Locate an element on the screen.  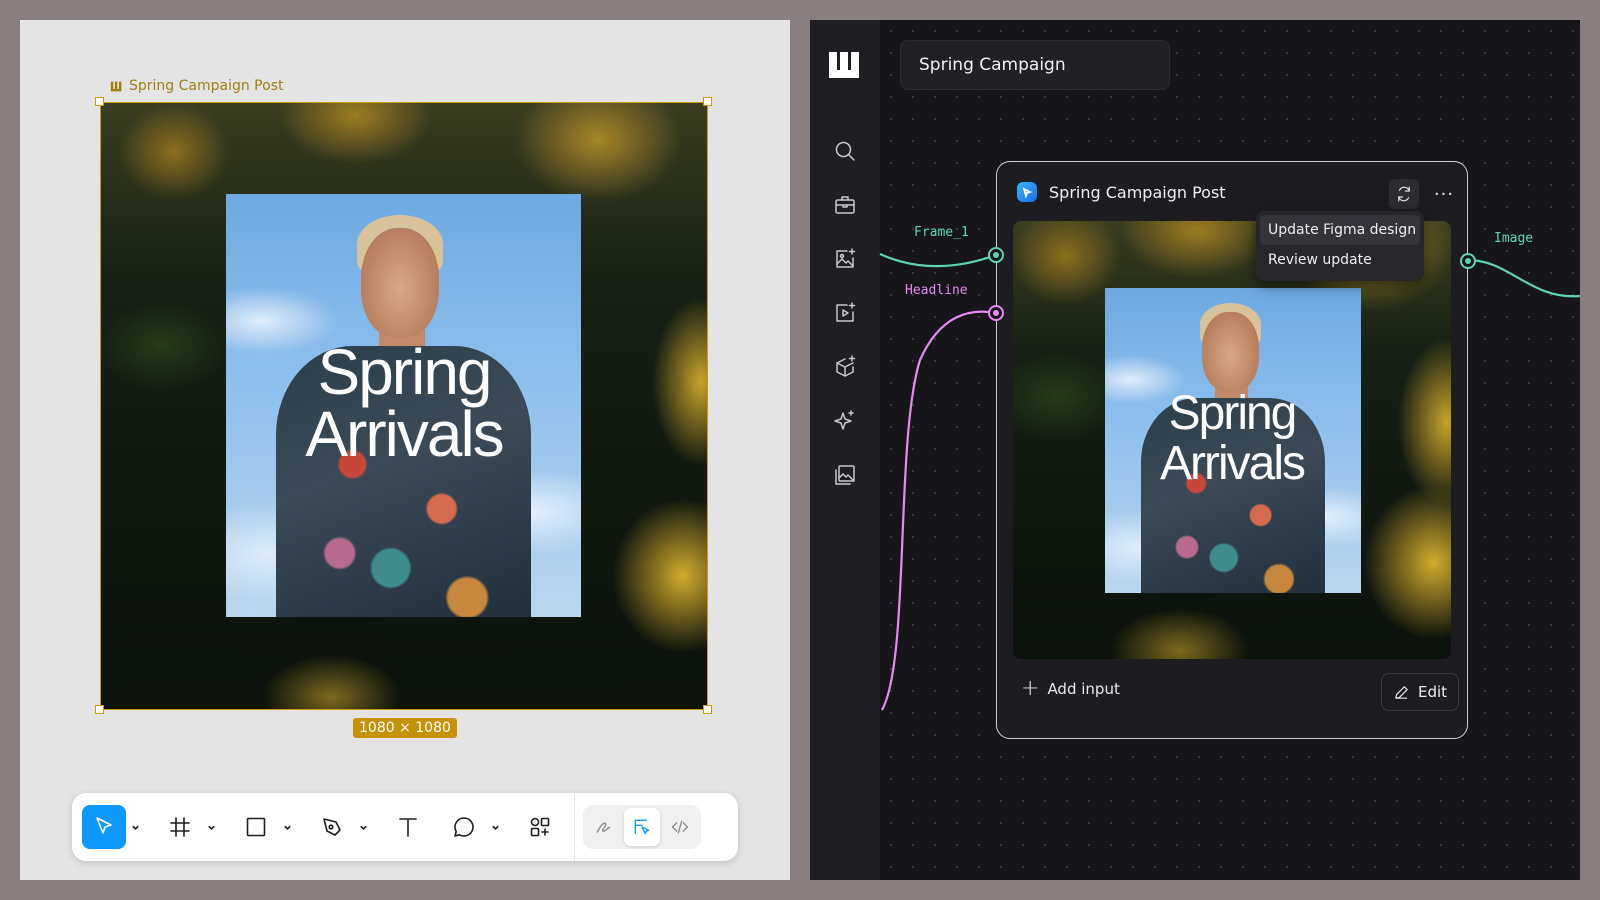
pen-tool-menu-button is located at coordinates (363, 827).